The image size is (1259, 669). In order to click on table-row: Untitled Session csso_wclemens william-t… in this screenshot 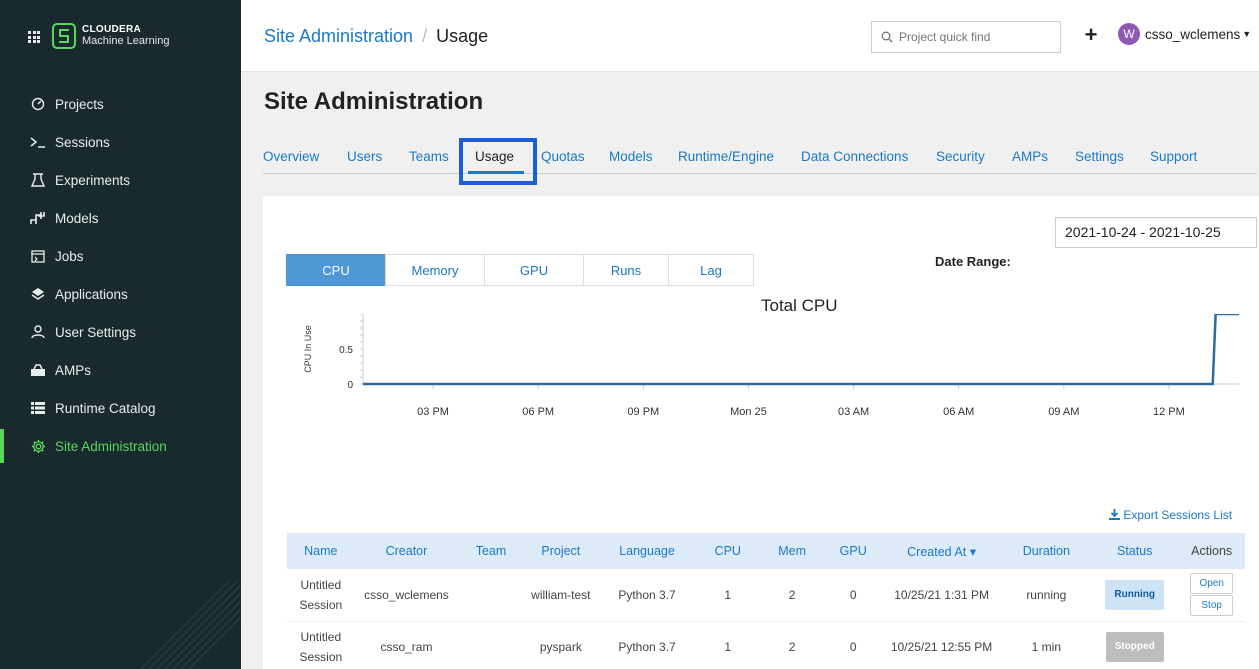, I will do `click(766, 595)`.